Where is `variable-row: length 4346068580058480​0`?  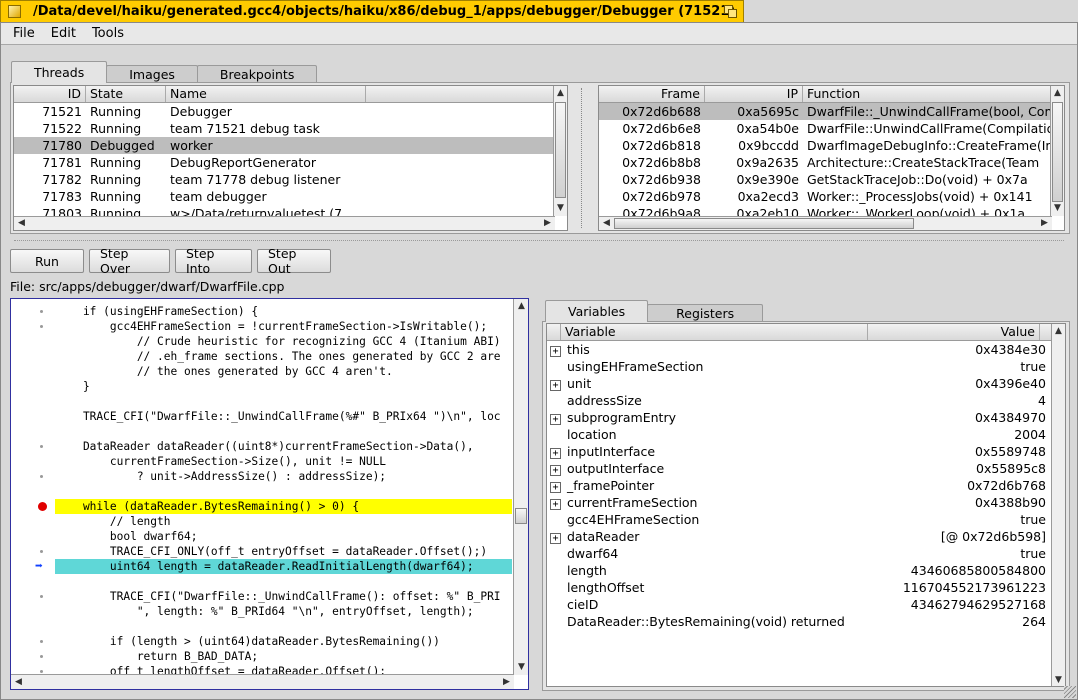 variable-row: length 4346068580058480​0 is located at coordinates (806, 570).